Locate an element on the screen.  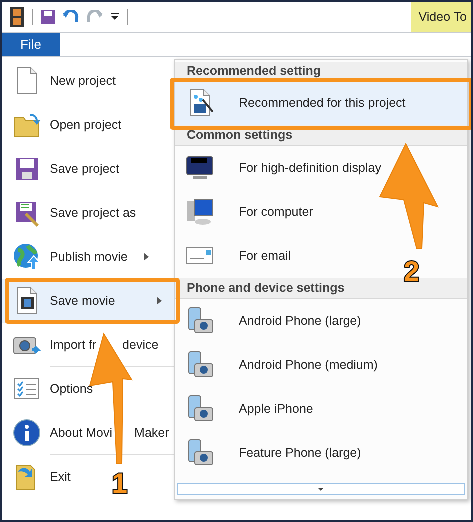
menu-item: Publish movie is located at coordinates (81, 257).